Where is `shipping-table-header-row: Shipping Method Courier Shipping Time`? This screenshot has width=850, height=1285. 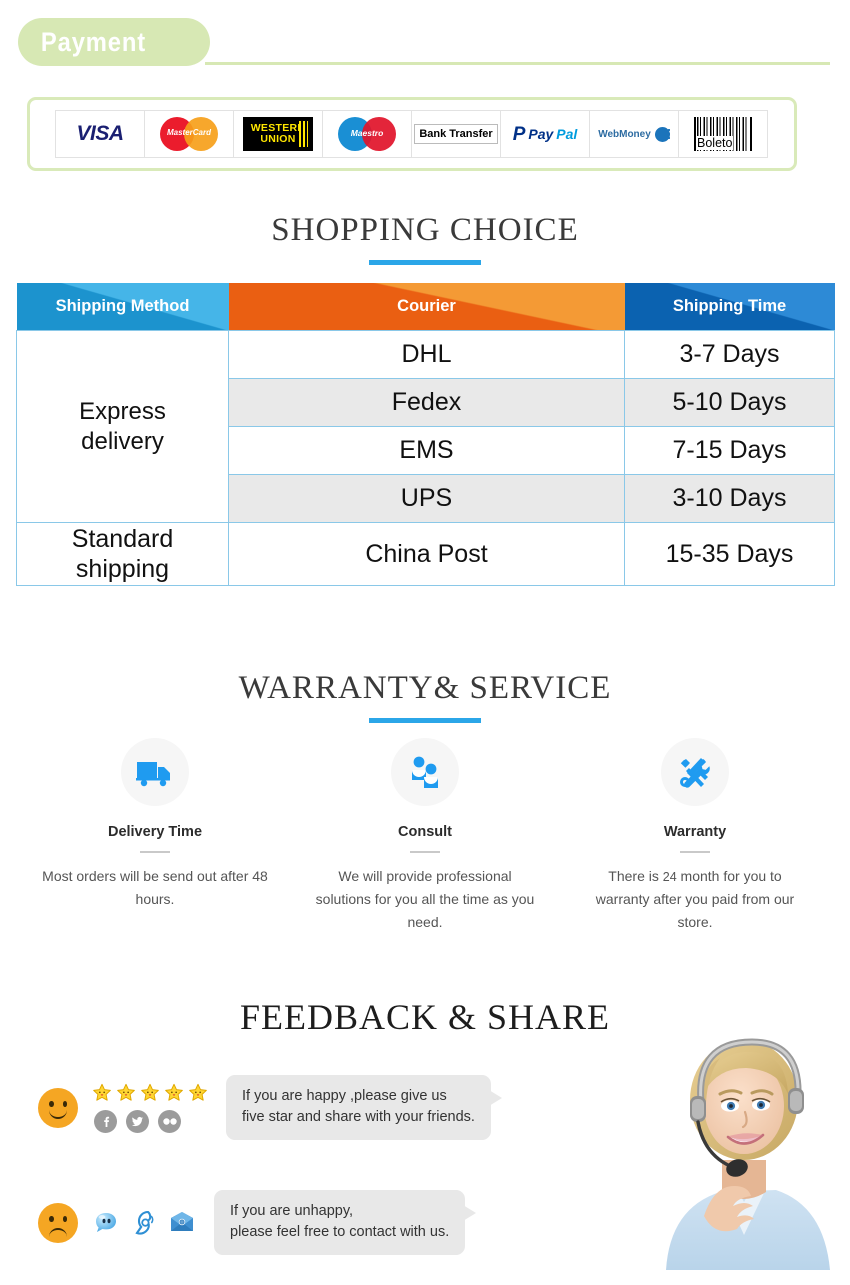 shipping-table-header-row: Shipping Method Courier Shipping Time is located at coordinates (425, 307).